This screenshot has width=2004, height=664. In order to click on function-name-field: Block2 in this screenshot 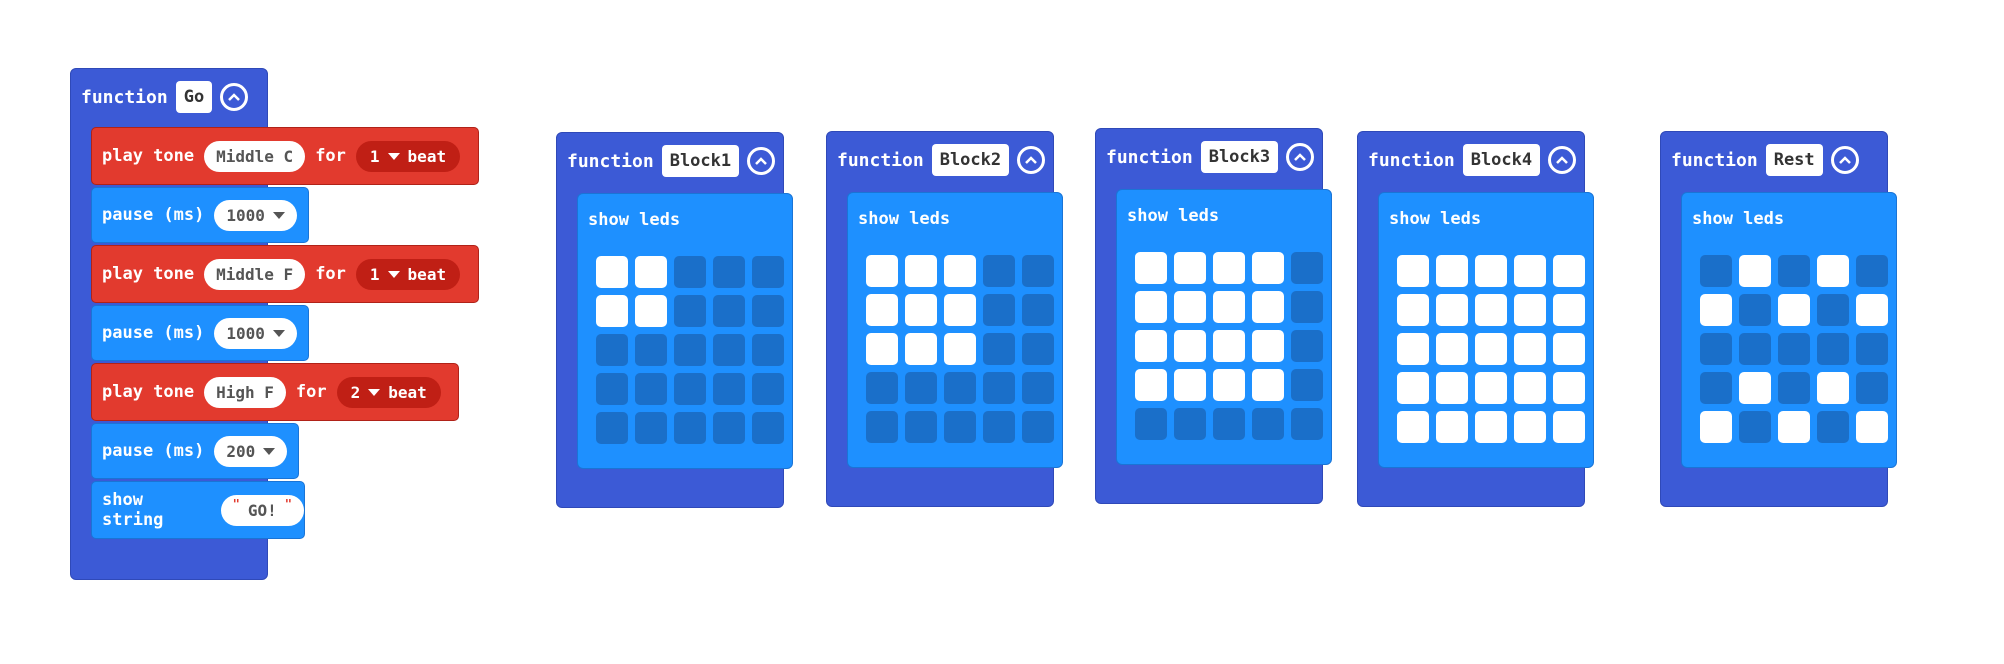, I will do `click(970, 160)`.